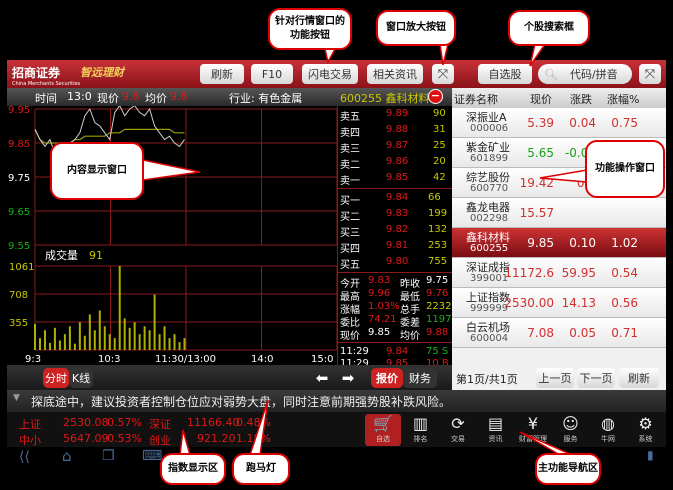 Image resolution: width=673 pixels, height=490 pixels. Describe the element at coordinates (420, 378) in the screenshot. I see `tab-finance: 财务` at that location.